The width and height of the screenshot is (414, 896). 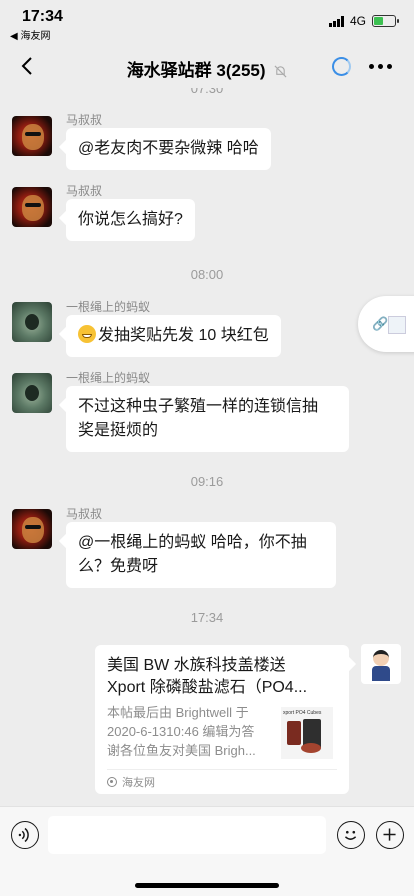 I want to click on more-icon, so click(x=380, y=66).